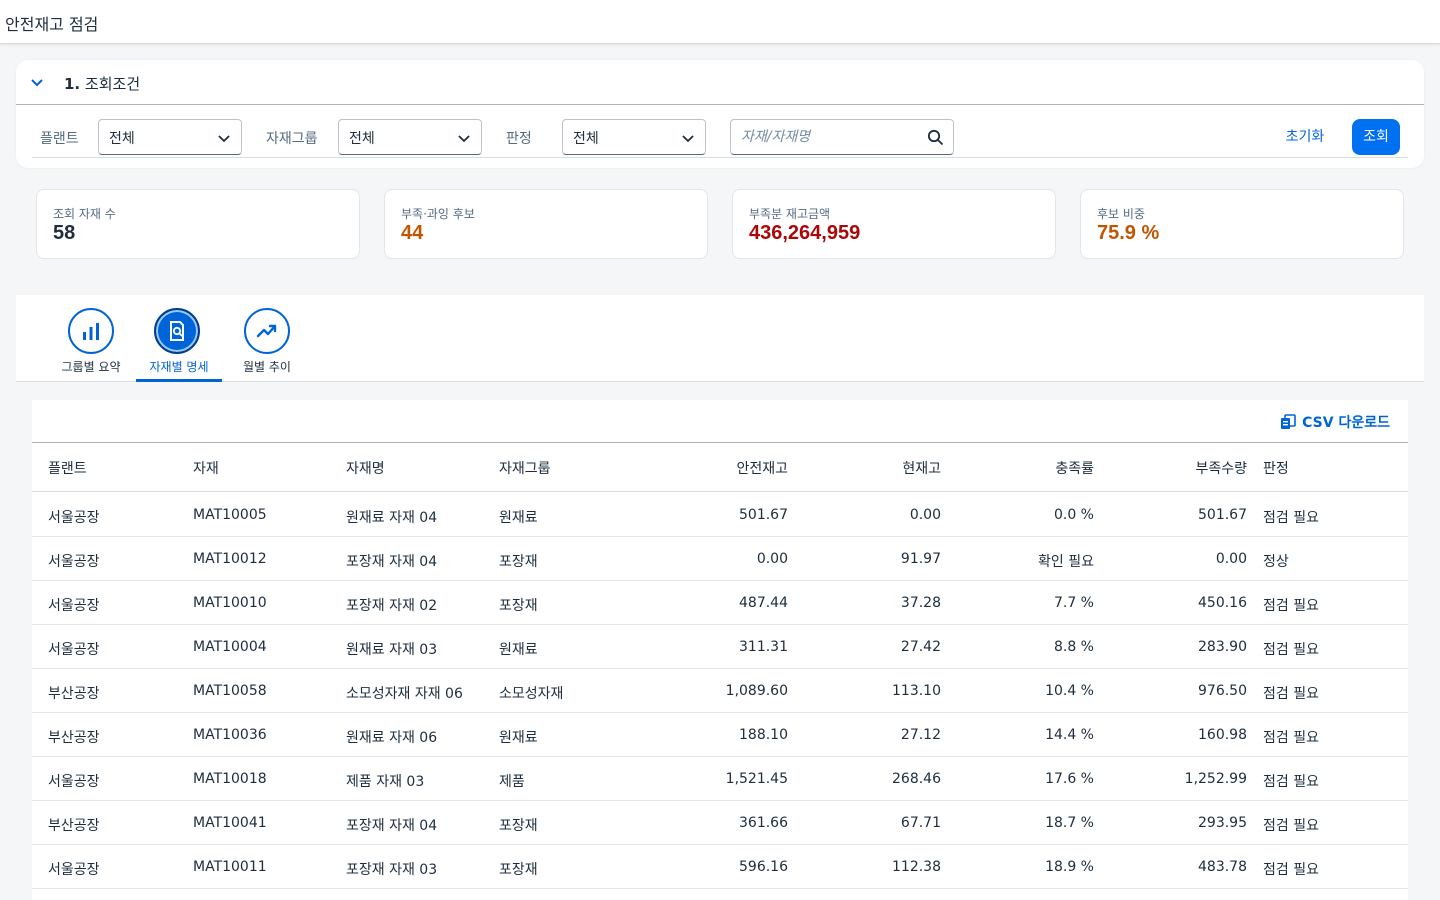 Image resolution: width=1440 pixels, height=900 pixels. What do you see at coordinates (546, 224) in the screenshot?
I see `kpi-card-candidates: 부족·과잉 후보 44` at bounding box center [546, 224].